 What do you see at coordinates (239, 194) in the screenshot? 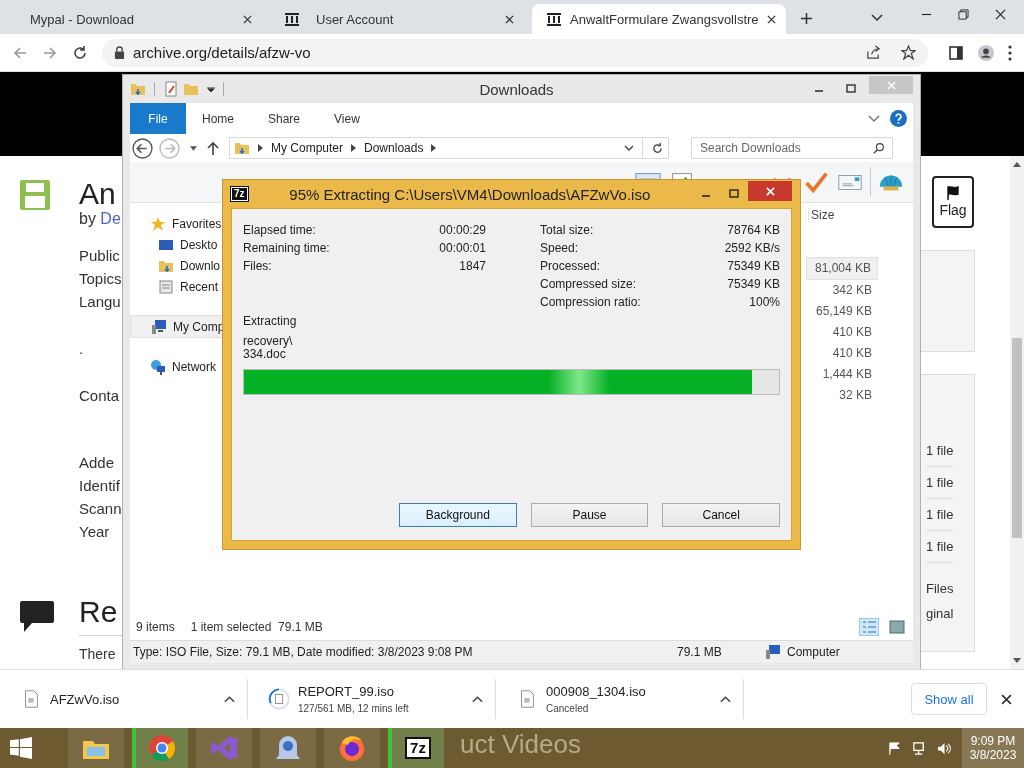
I see `app-logo: 7z` at bounding box center [239, 194].